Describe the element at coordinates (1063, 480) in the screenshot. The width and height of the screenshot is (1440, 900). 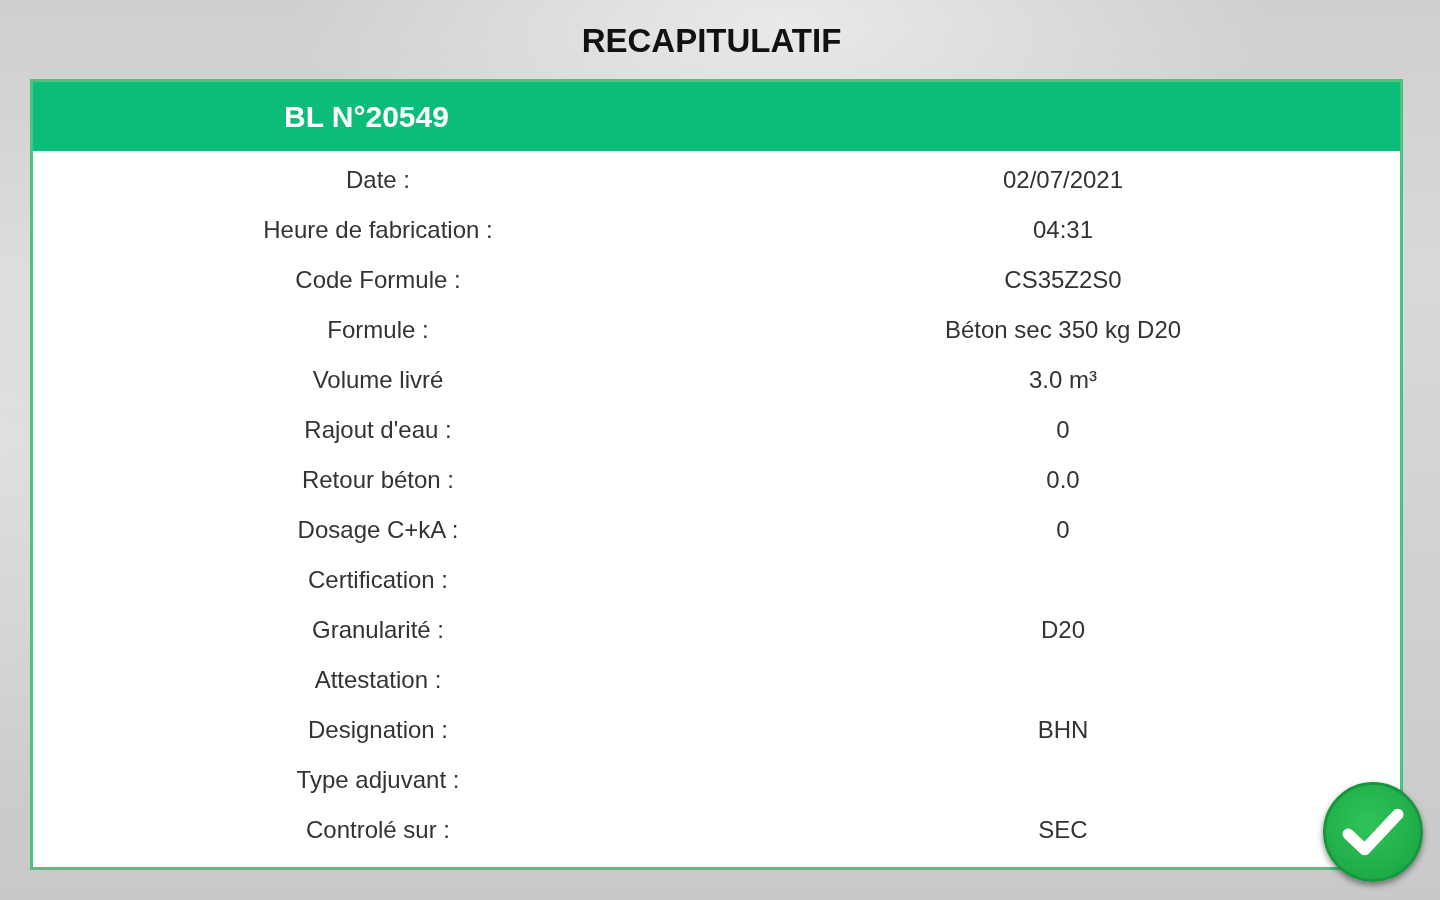
I see `field-value: 0.0` at that location.